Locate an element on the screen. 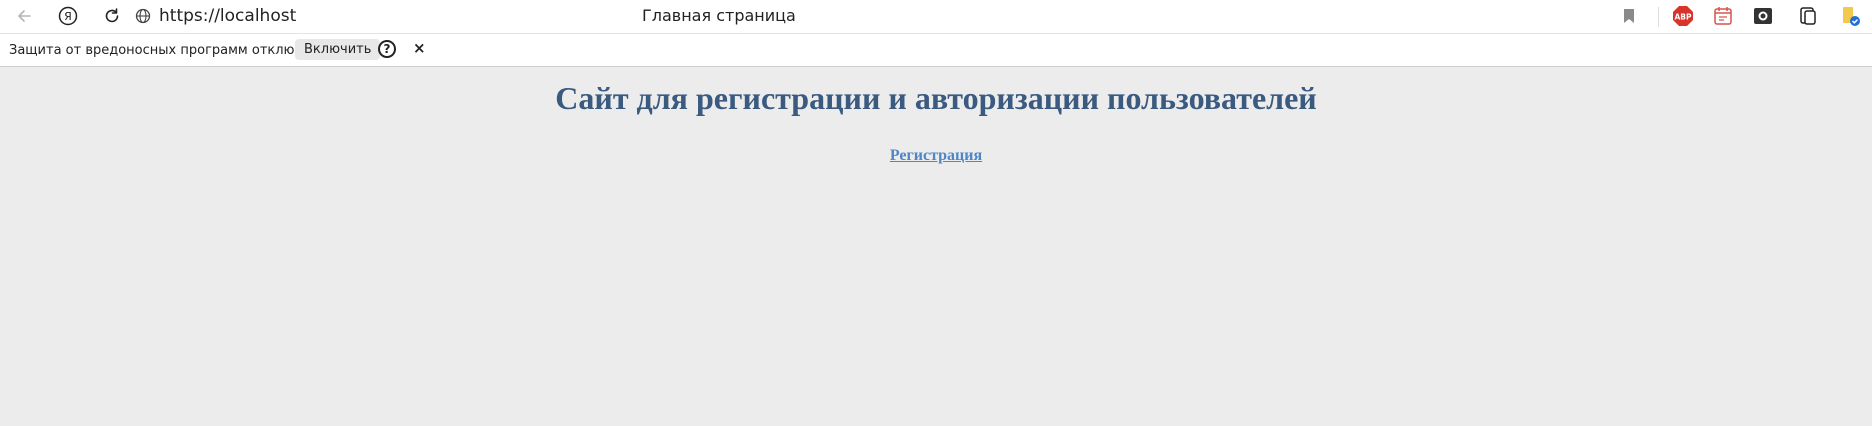 The width and height of the screenshot is (1872, 426). svg-text: ABP is located at coordinates (1683, 17).